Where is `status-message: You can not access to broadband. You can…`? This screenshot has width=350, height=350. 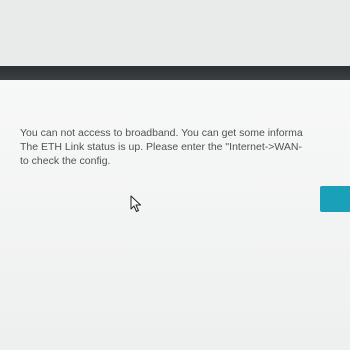
status-message: You can not access to broadband. You can… is located at coordinates (185, 147).